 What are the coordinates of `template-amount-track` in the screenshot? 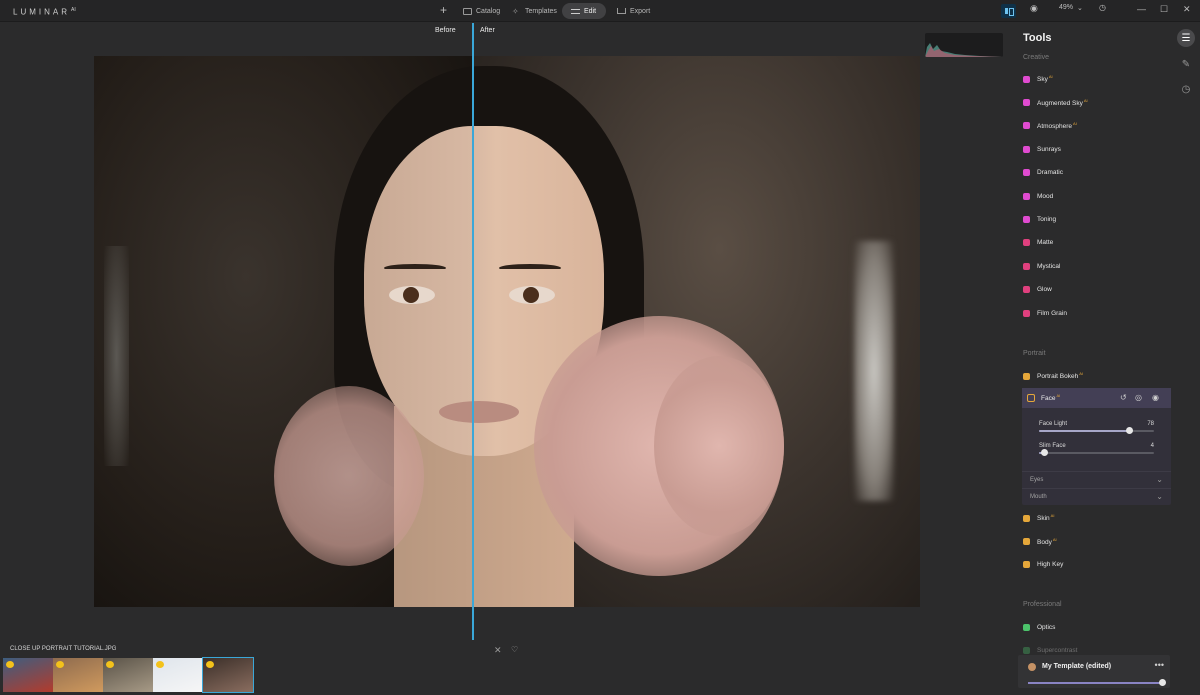 It's located at (1095, 683).